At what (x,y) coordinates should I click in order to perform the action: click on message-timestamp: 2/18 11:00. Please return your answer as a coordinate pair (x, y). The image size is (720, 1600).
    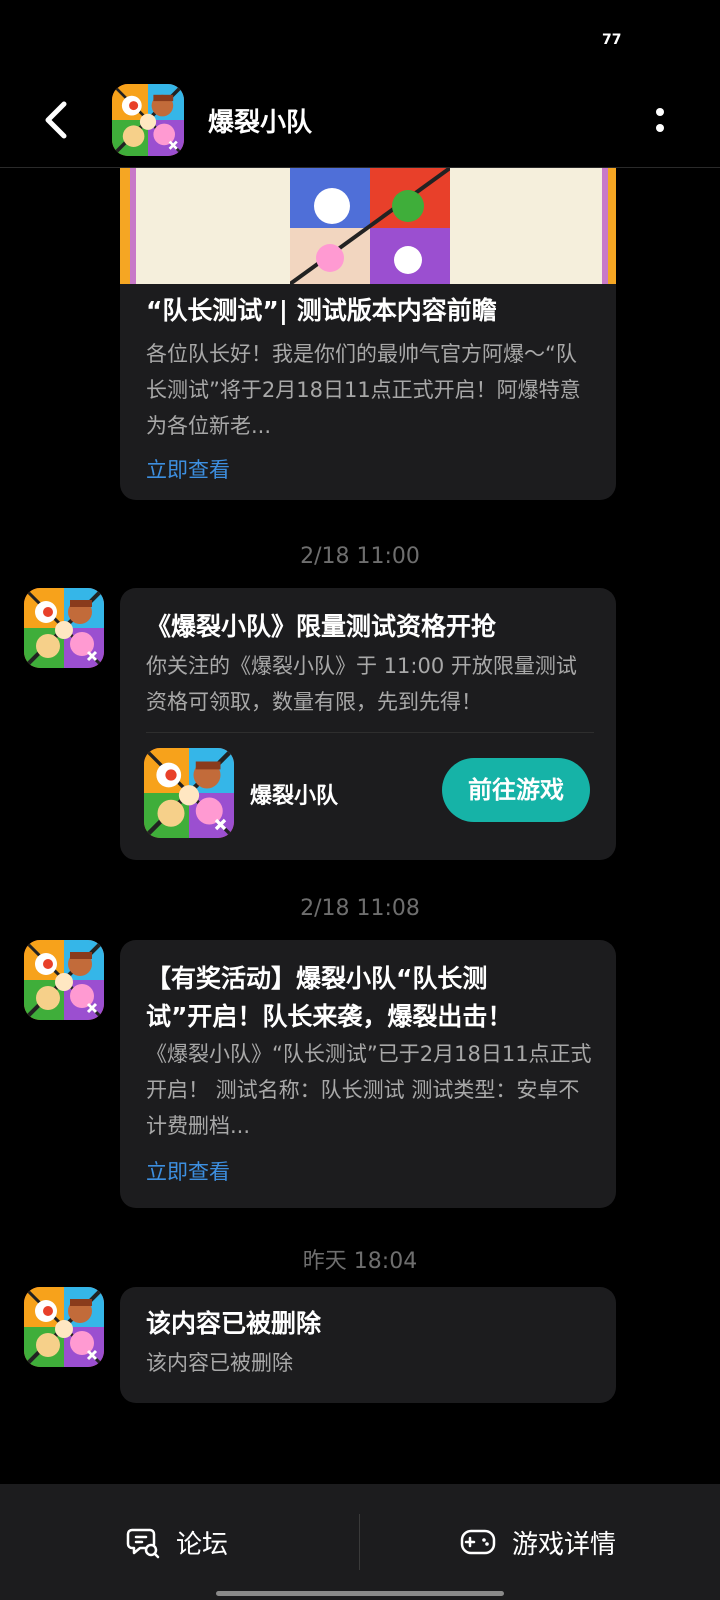
    Looking at the image, I should click on (360, 556).